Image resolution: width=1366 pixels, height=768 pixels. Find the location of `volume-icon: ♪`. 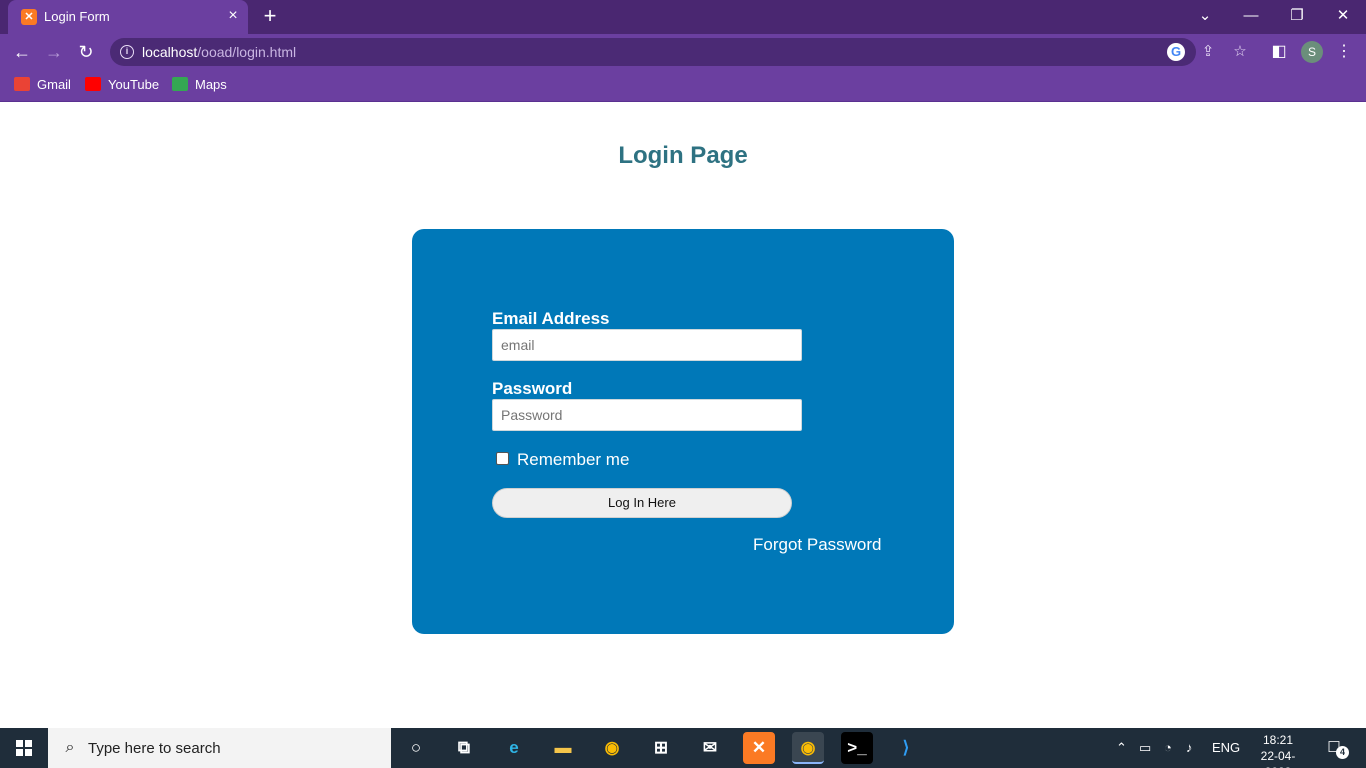

volume-icon: ♪ is located at coordinates (1189, 747).